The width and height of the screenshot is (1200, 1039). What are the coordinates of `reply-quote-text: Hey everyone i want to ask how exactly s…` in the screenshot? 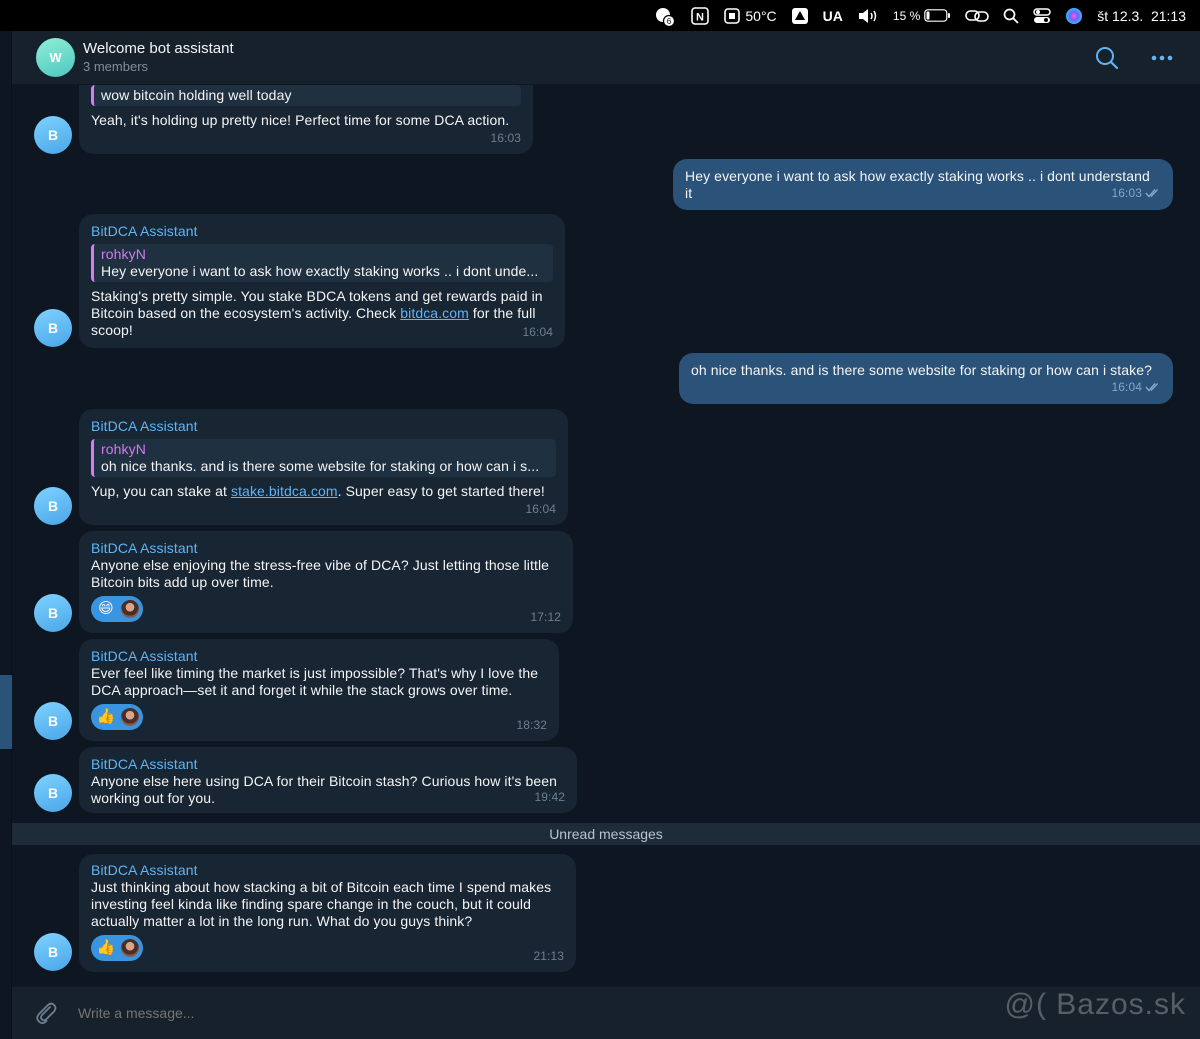 It's located at (320, 271).